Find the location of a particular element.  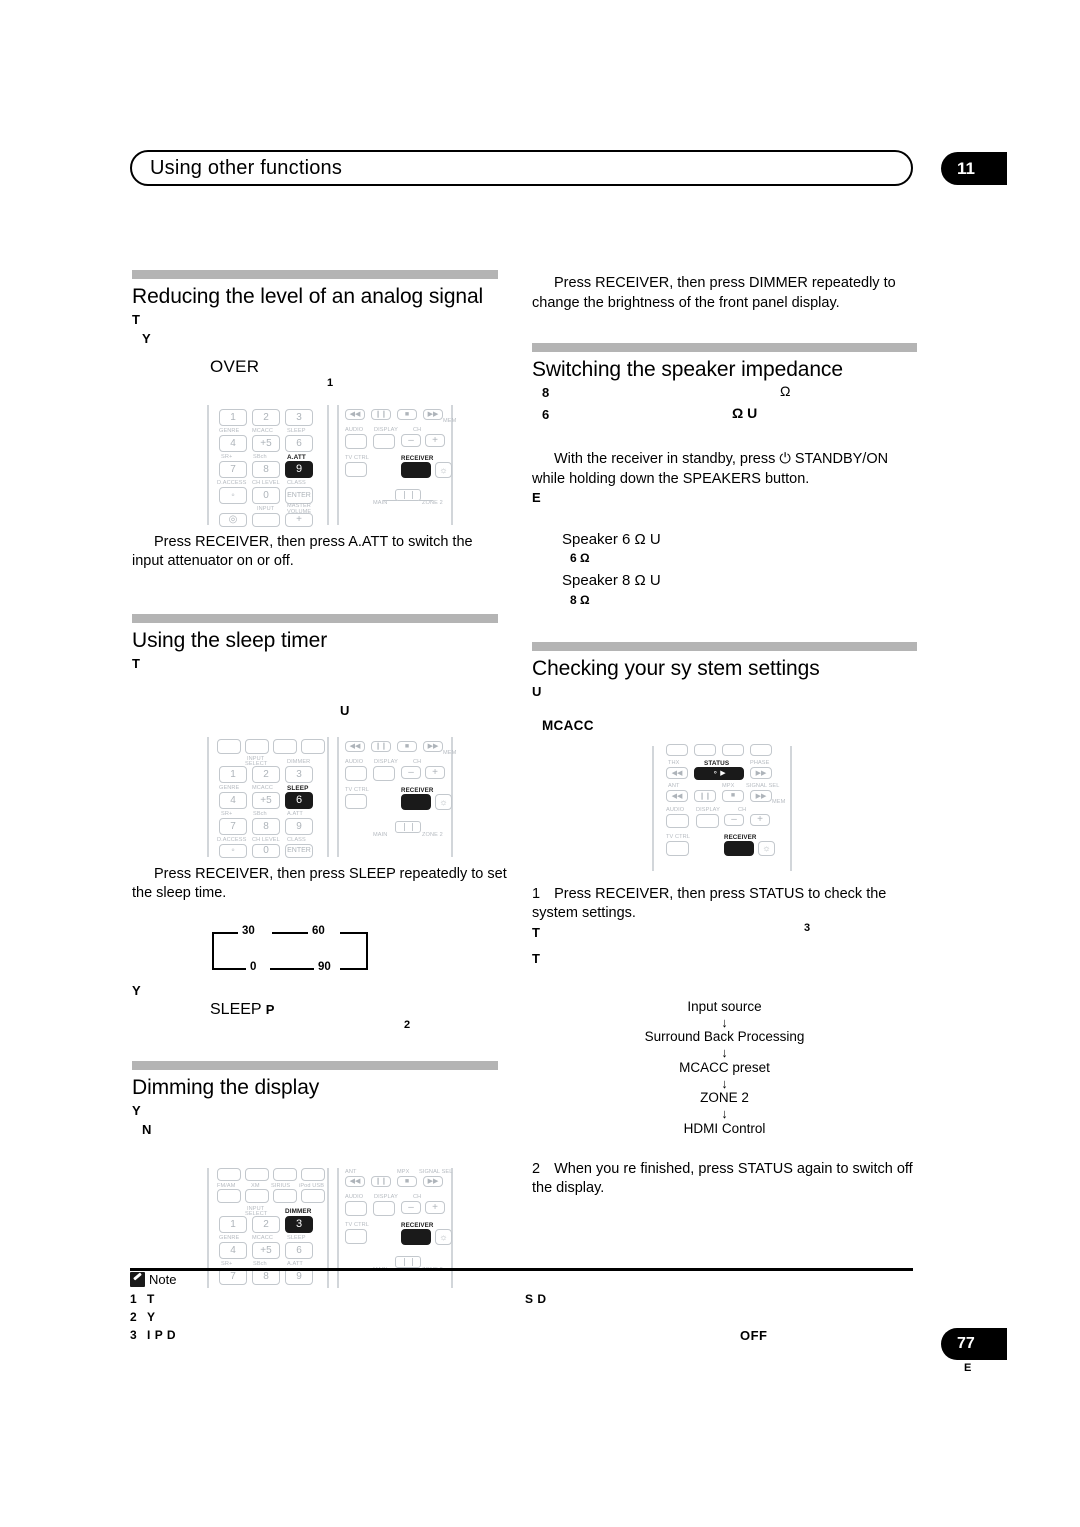

over-indicator-text: OVER is located at coordinates (235, 366).